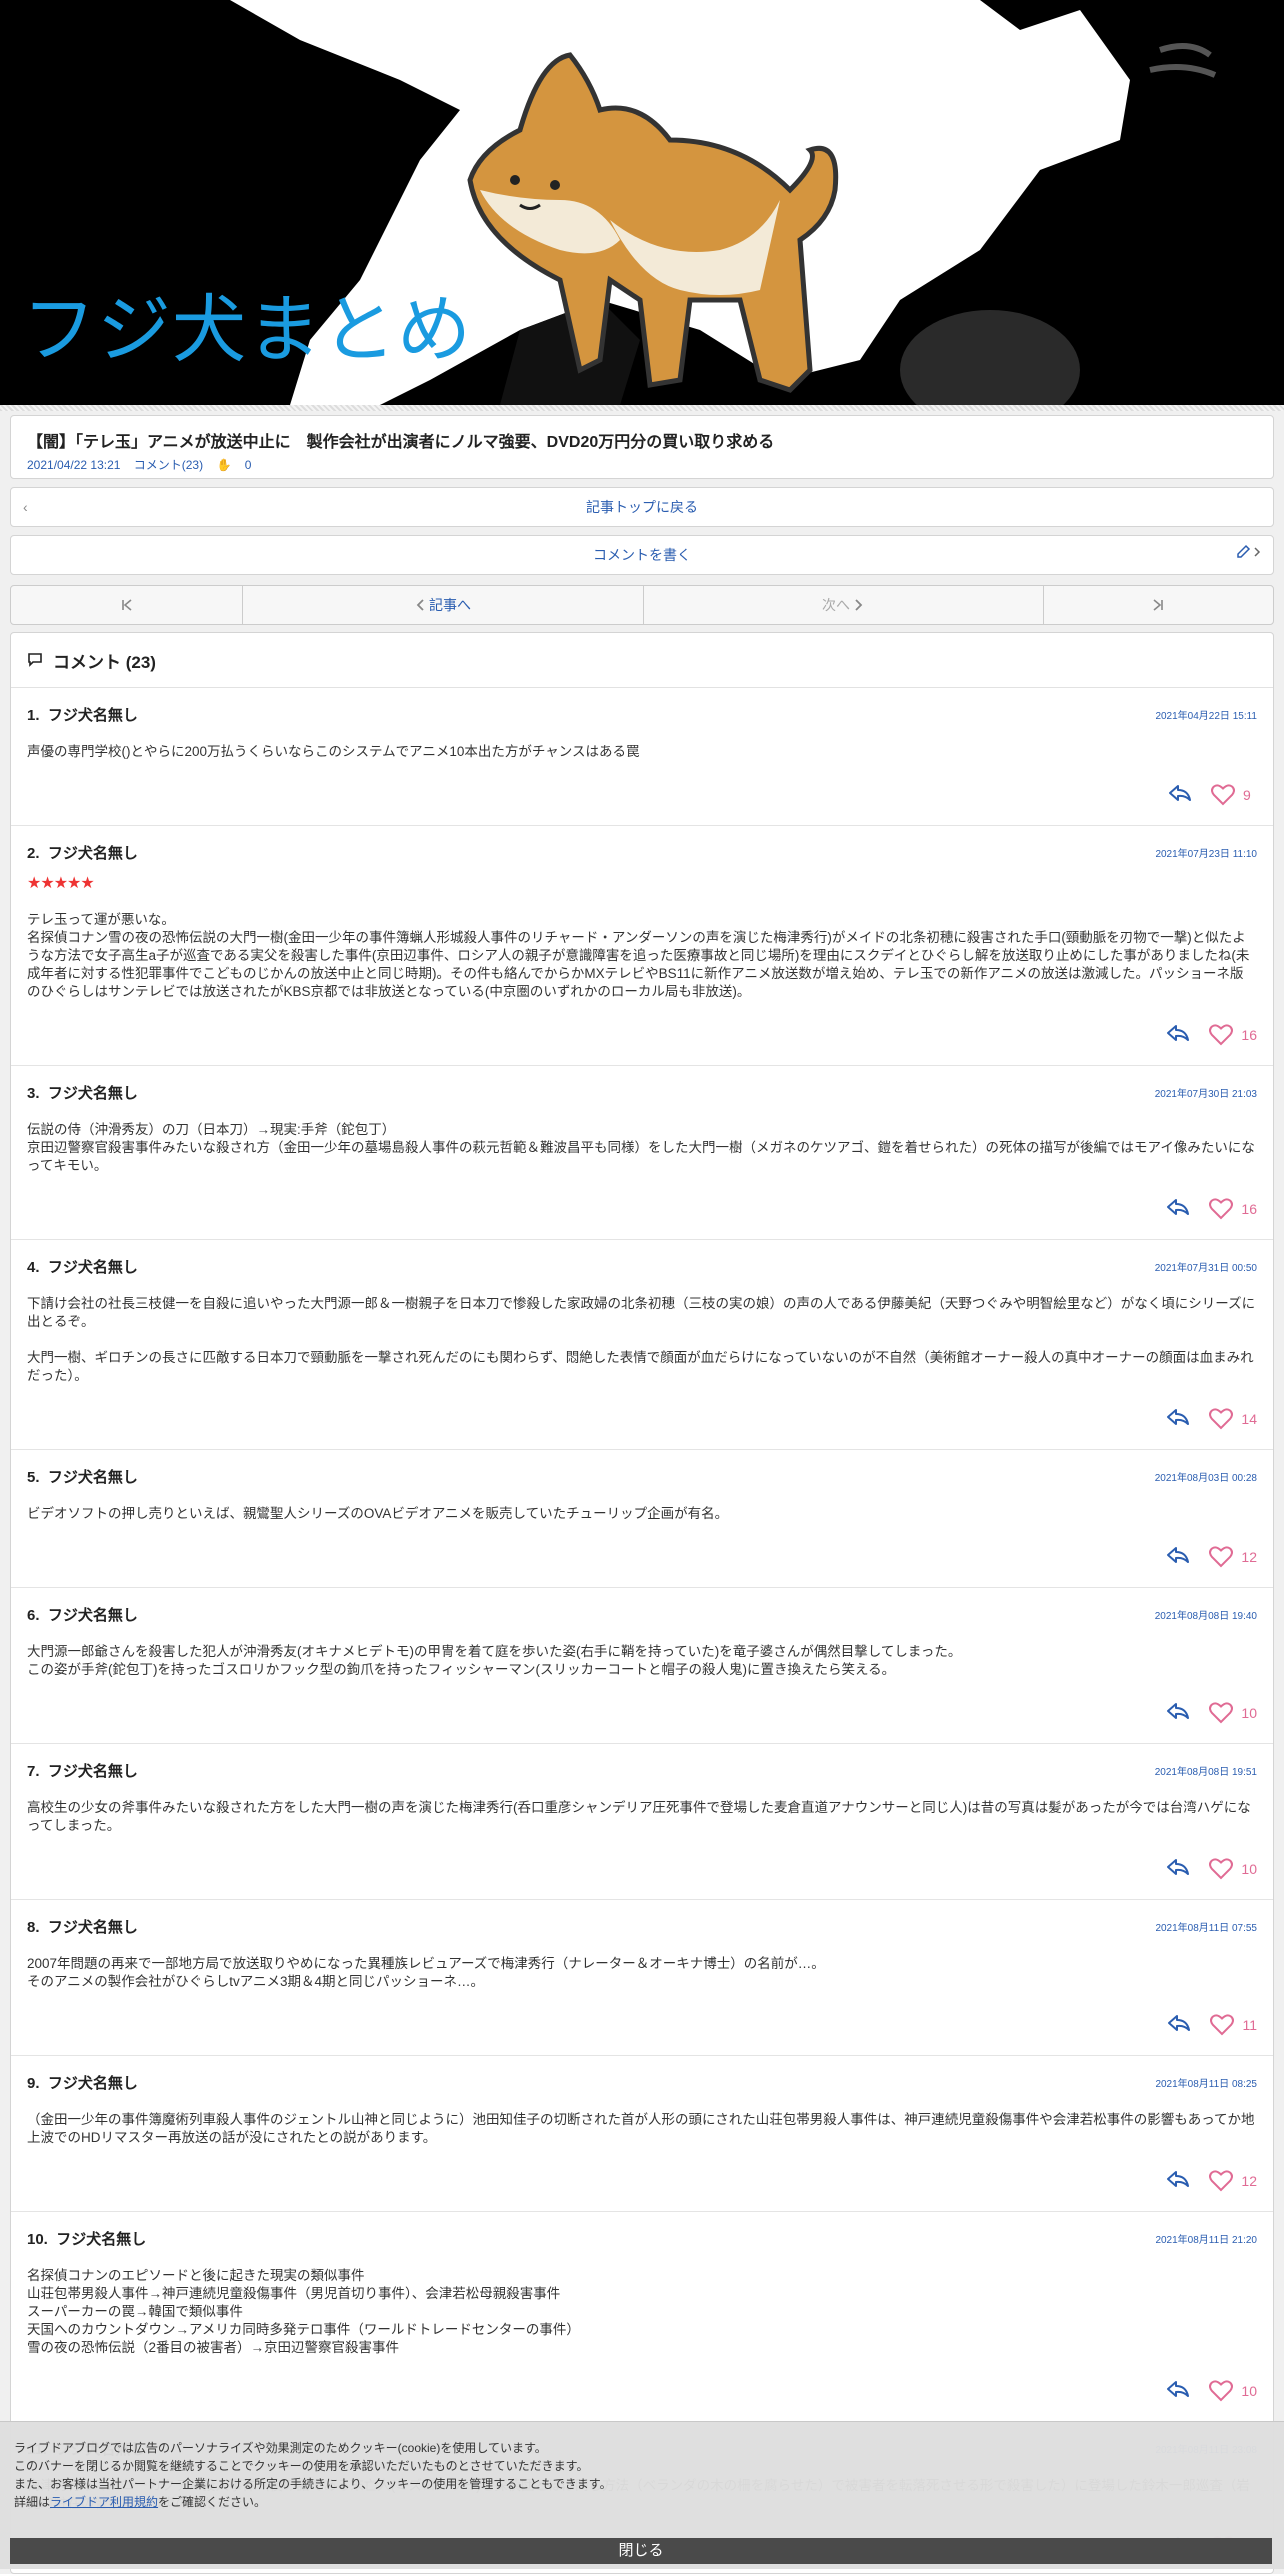 Image resolution: width=1284 pixels, height=2574 pixels. What do you see at coordinates (82, 1476) in the screenshot?
I see `comment-author: 5. フジ犬名無し` at bounding box center [82, 1476].